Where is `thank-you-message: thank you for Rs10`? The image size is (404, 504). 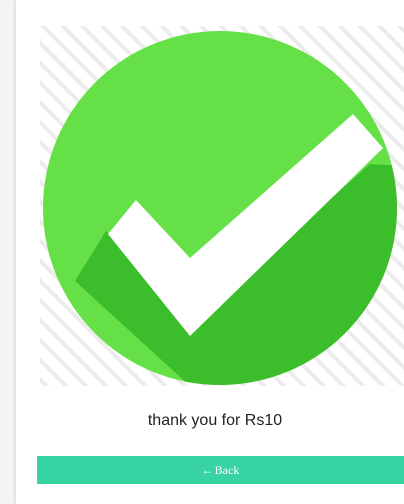 thank-you-message: thank you for Rs10 is located at coordinates (215, 420).